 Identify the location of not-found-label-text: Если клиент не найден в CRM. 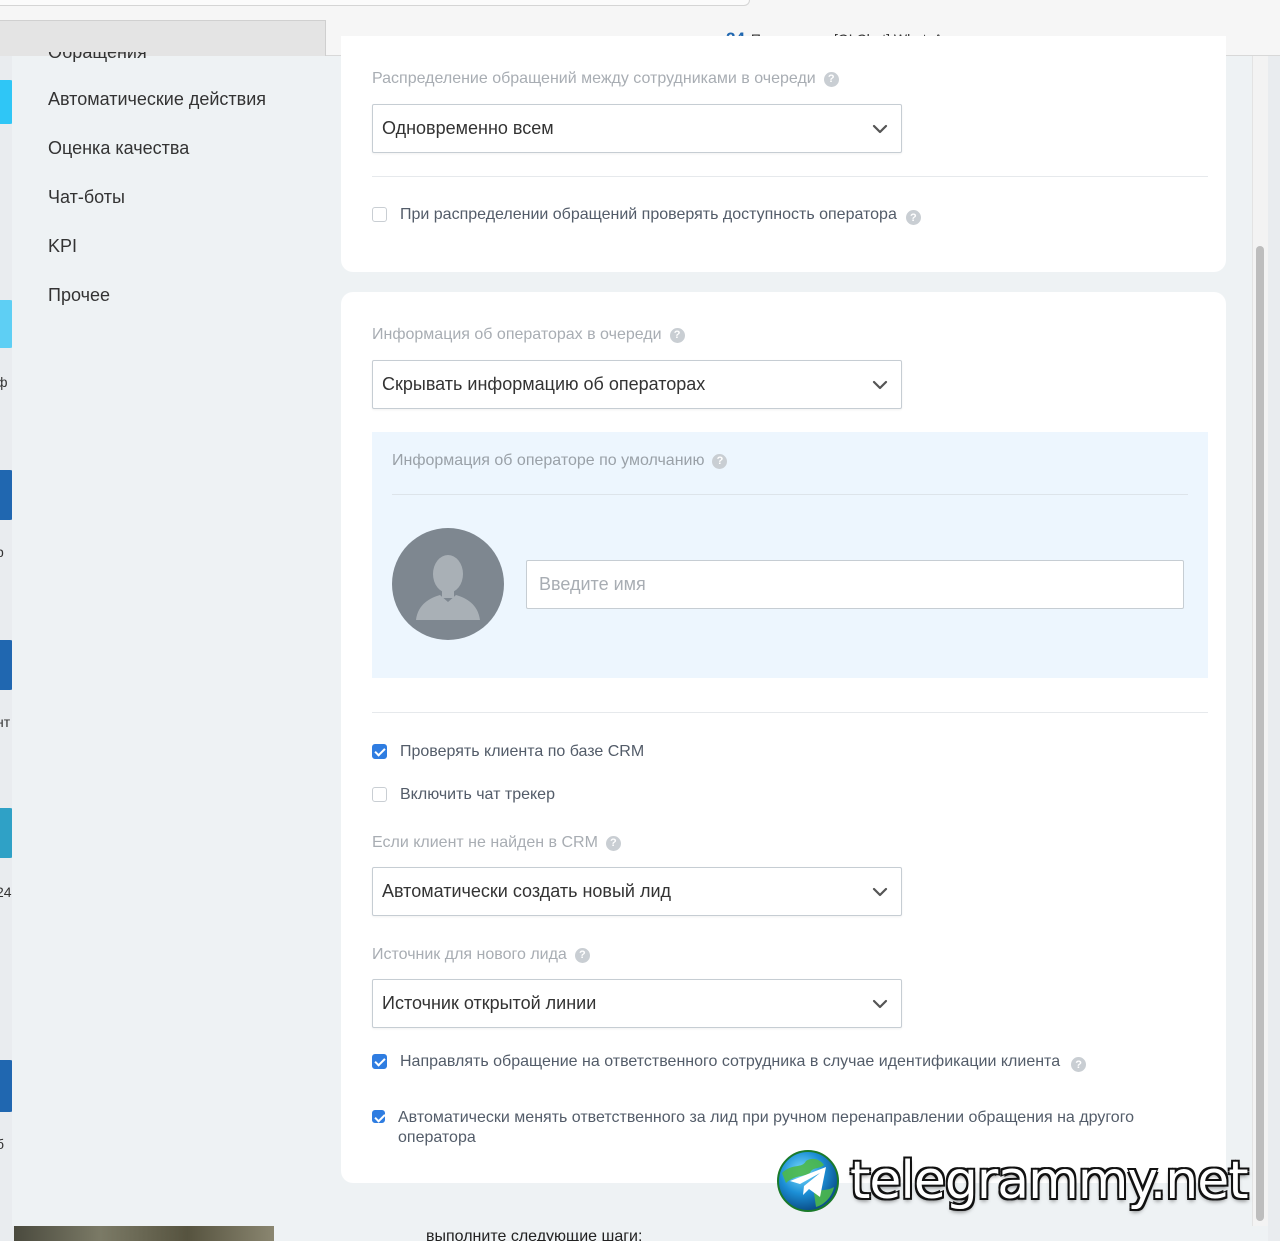
(485, 842).